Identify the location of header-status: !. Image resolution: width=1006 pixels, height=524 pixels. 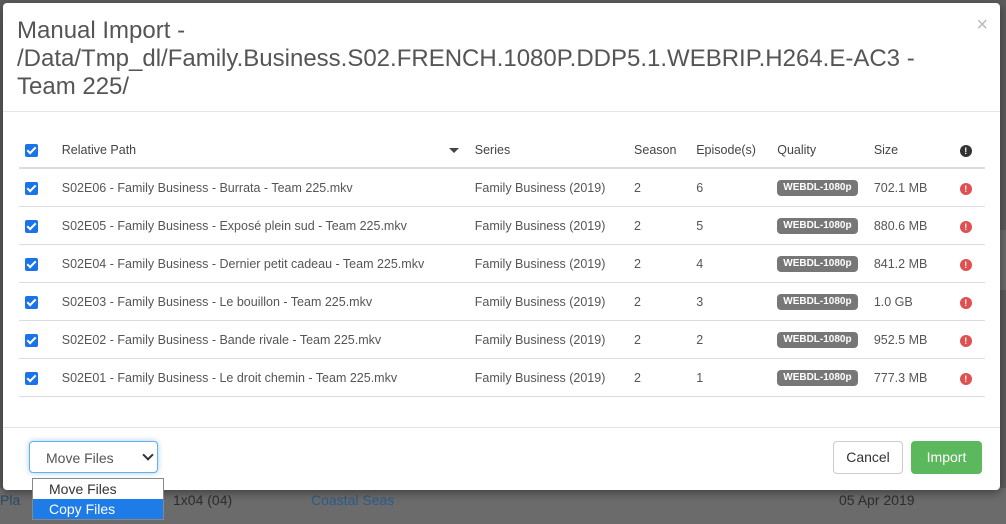
(969, 151).